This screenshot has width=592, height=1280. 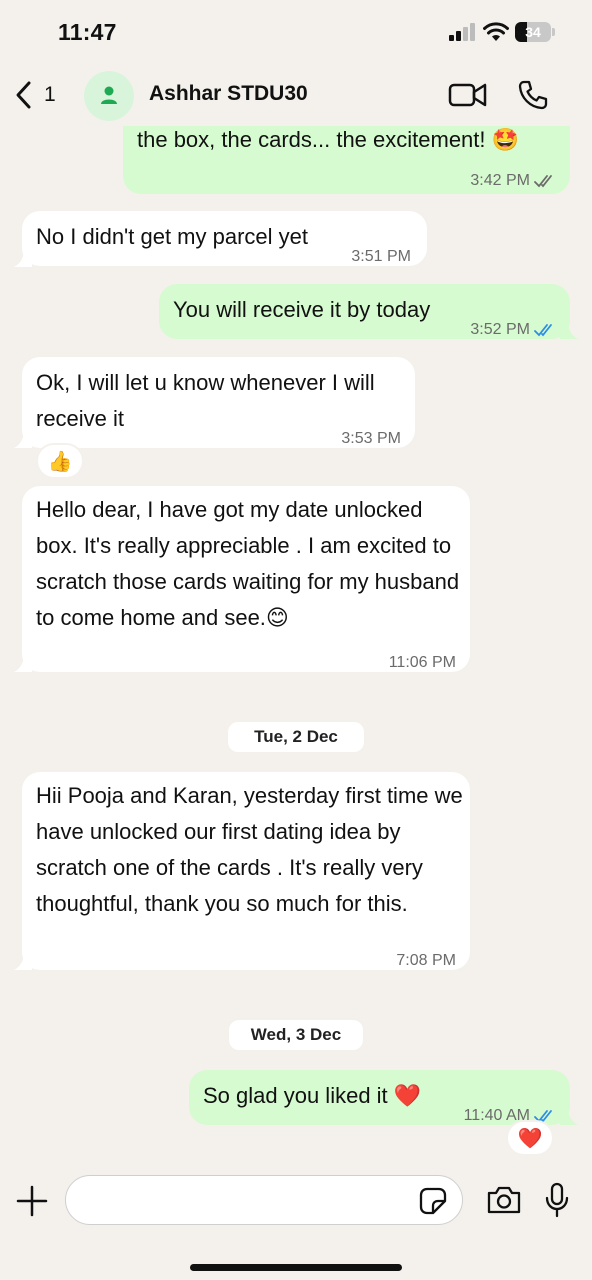 What do you see at coordinates (296, 737) in the screenshot?
I see `date-separator: Tue, 2 Dec` at bounding box center [296, 737].